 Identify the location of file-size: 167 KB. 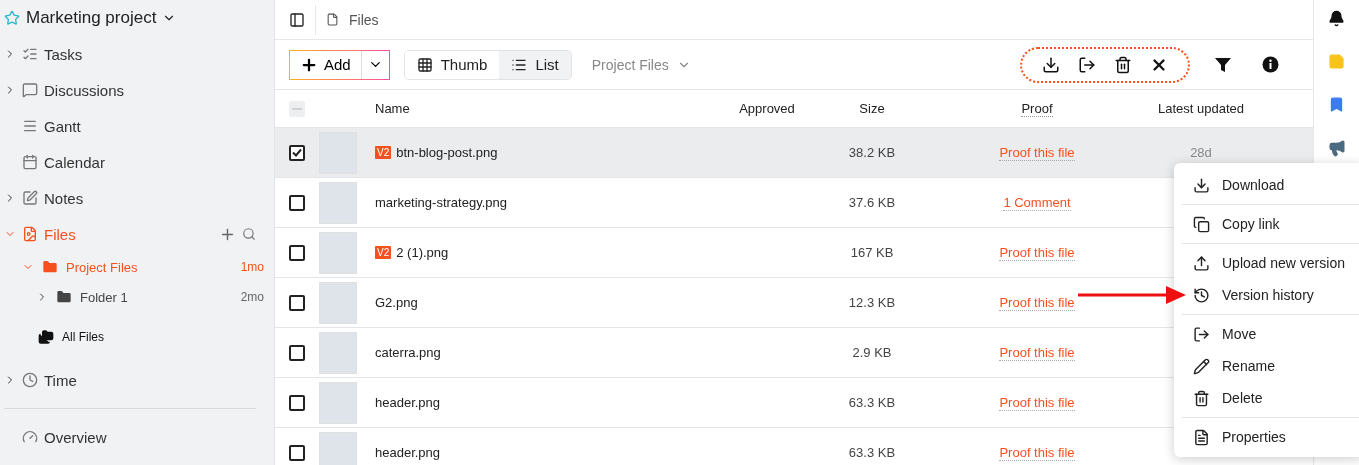
(872, 252).